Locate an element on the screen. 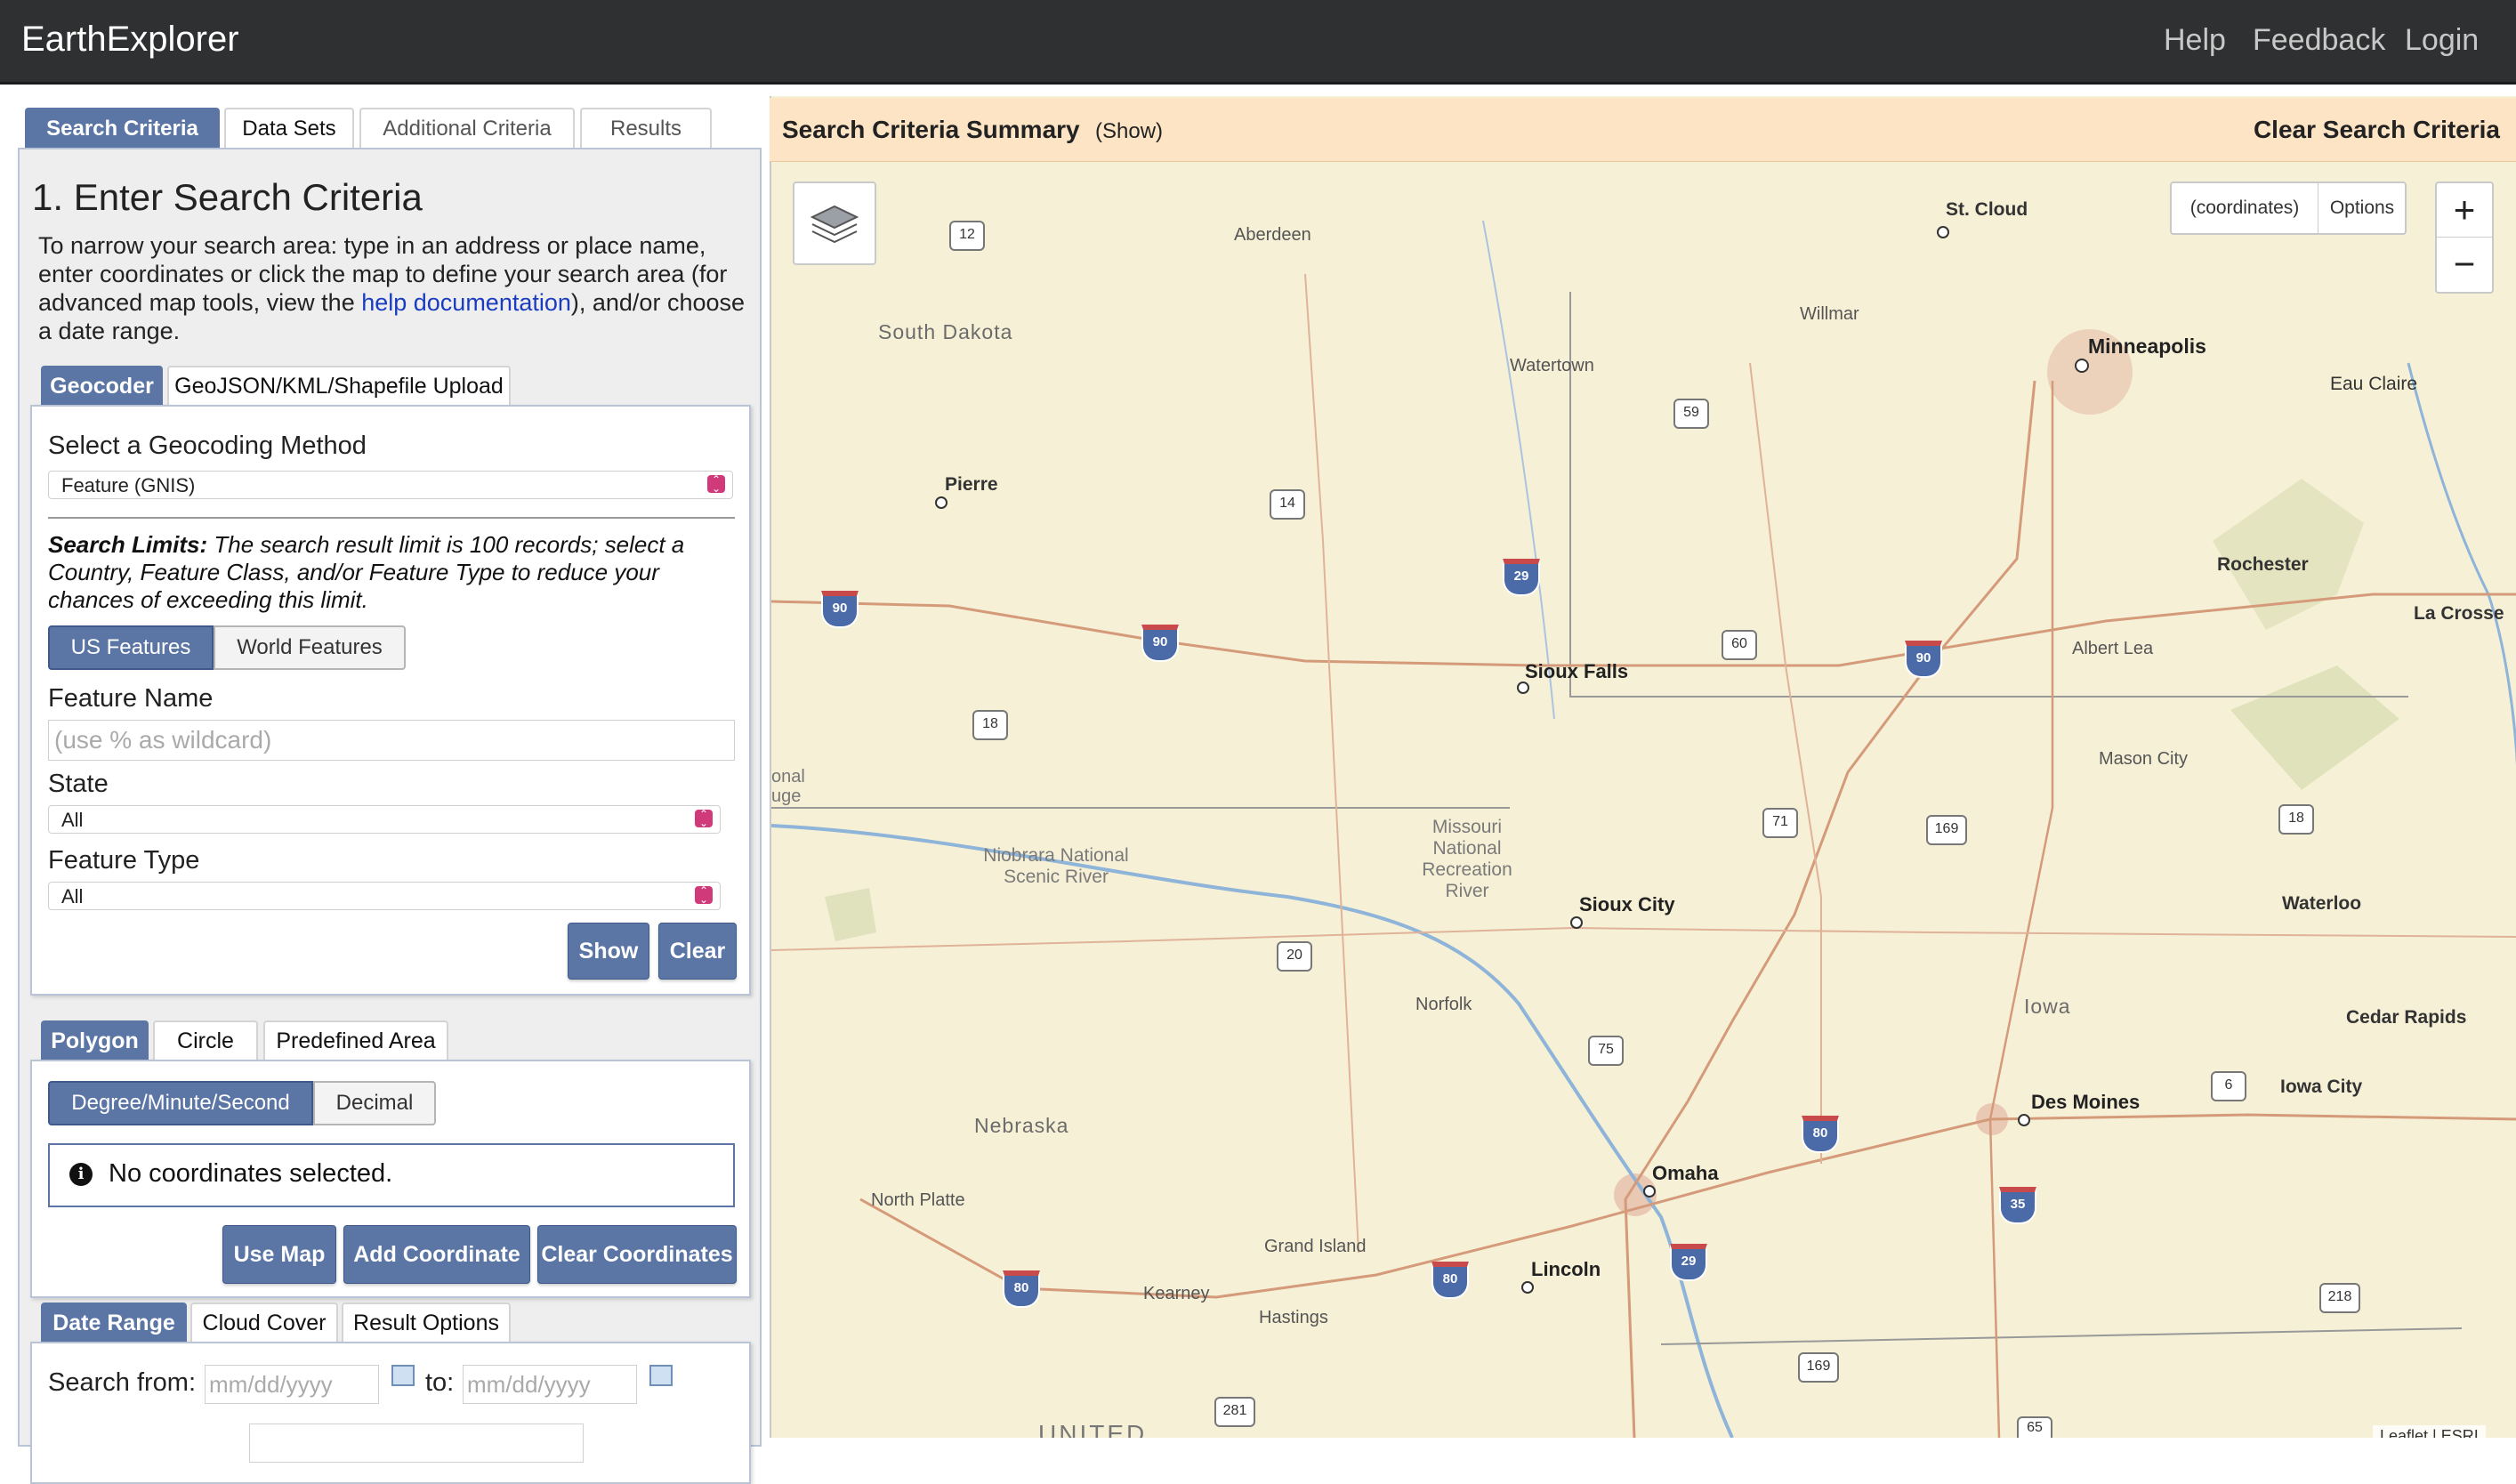 This screenshot has height=1484, width=2516. us-highway-shield: 12 is located at coordinates (967, 236).